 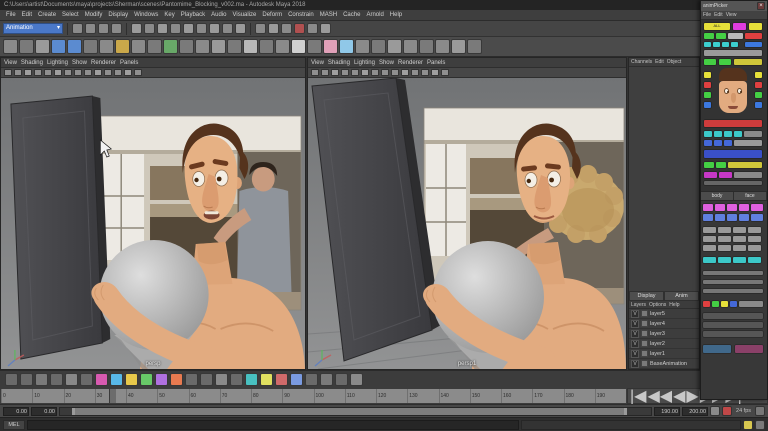 I want to click on timeline-tick-150: 150, so click(x=485, y=396).